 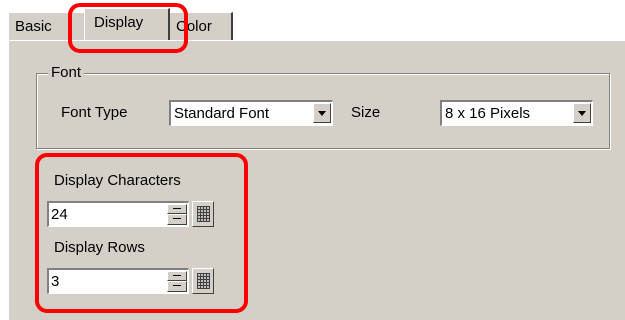 What do you see at coordinates (222, 113) in the screenshot?
I see `font-type-value: Standard Font` at bounding box center [222, 113].